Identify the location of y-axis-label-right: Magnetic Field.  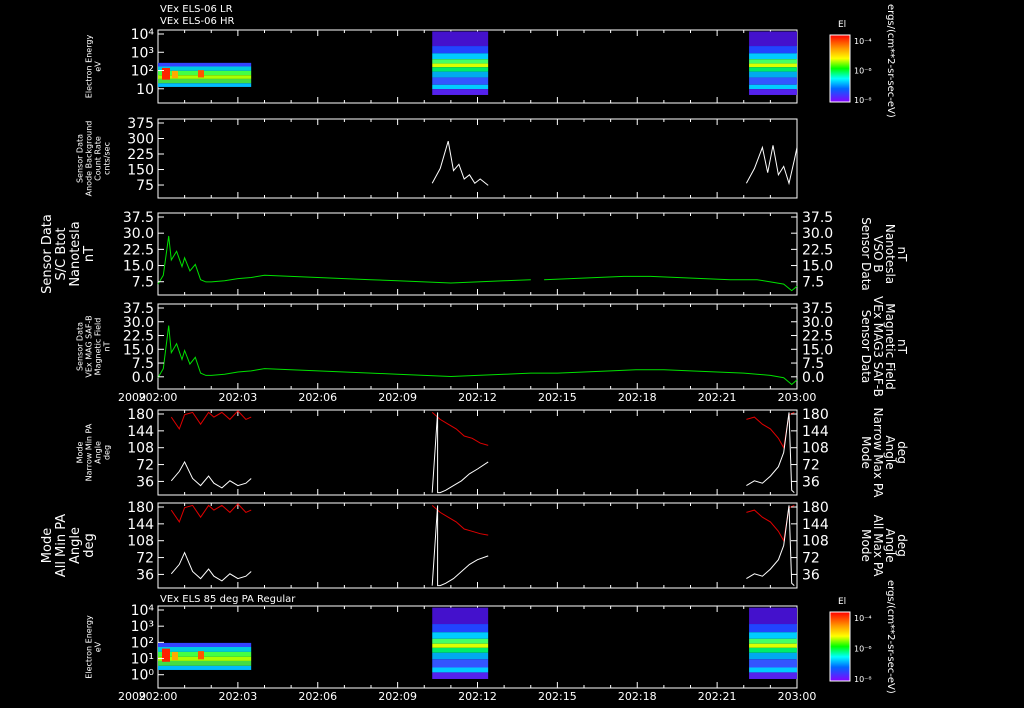
(890, 346).